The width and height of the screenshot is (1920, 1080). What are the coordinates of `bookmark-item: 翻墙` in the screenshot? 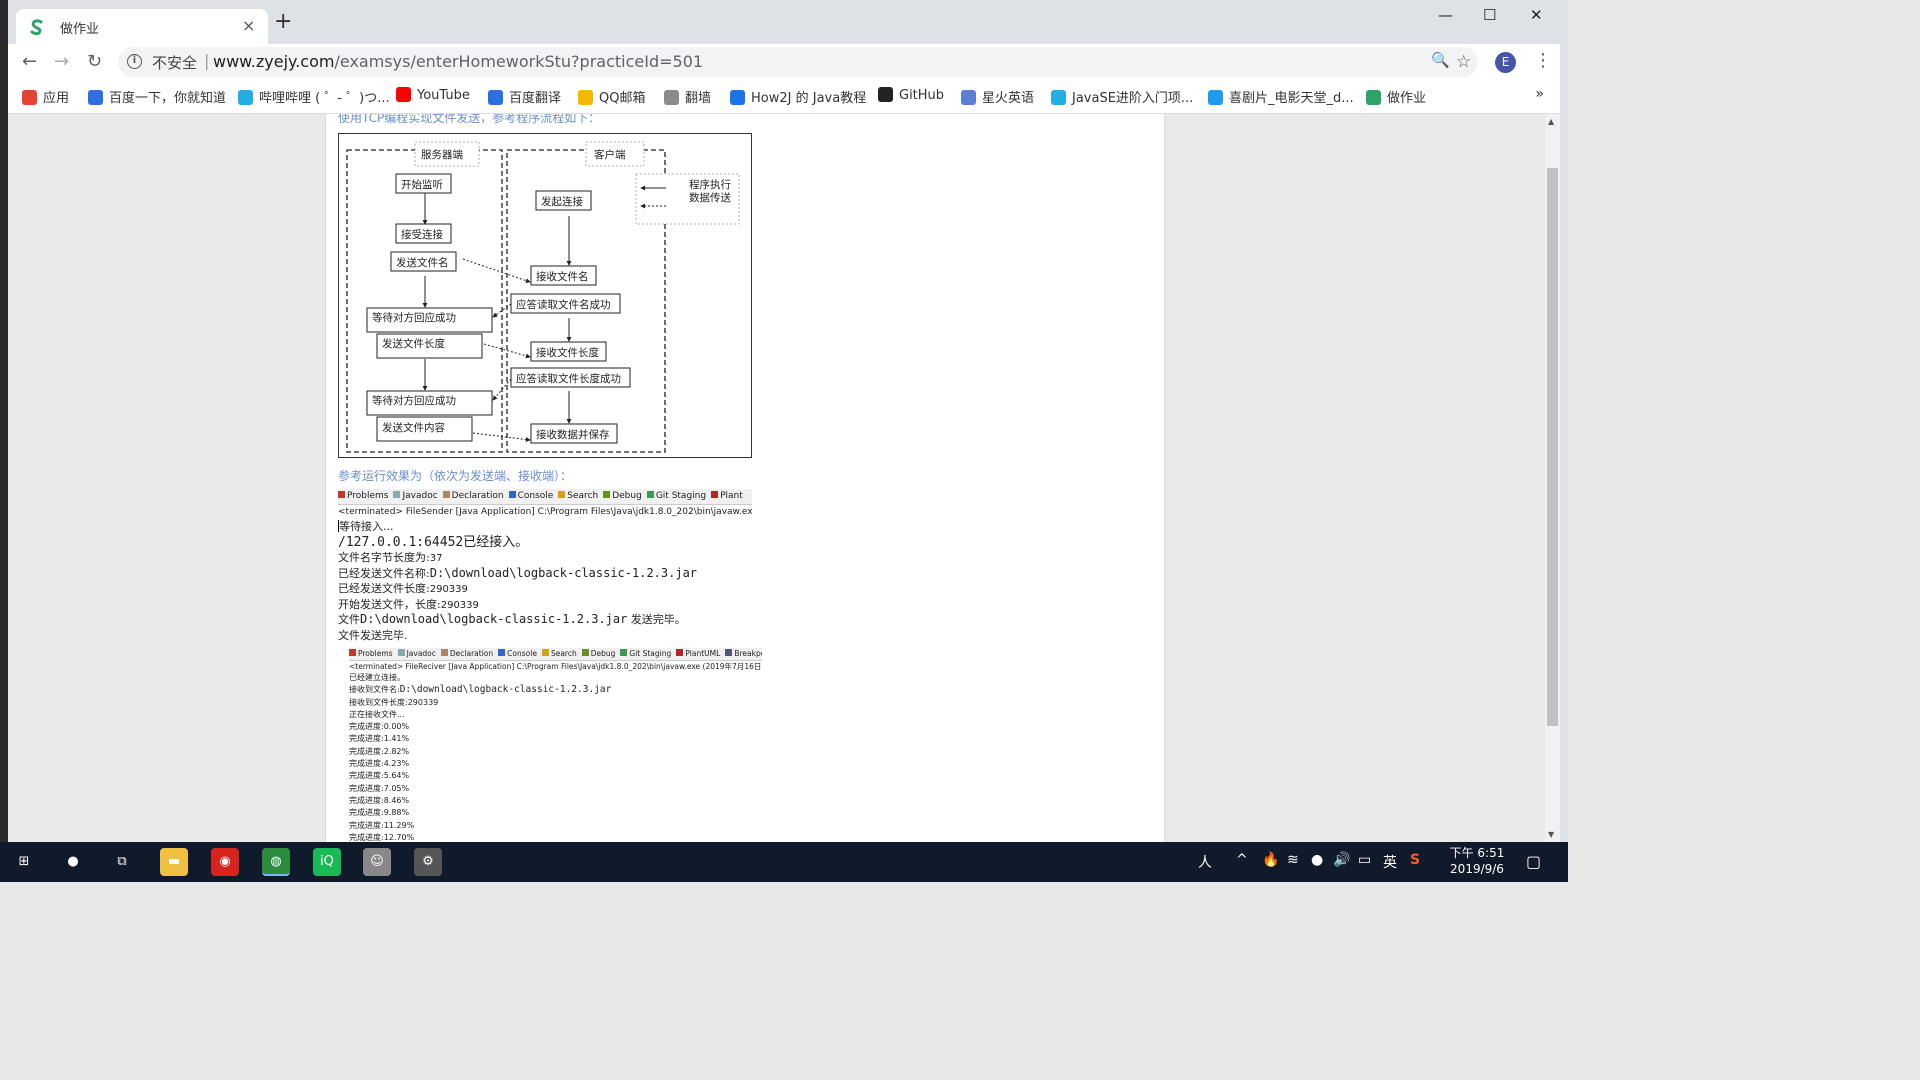 It's located at (687, 96).